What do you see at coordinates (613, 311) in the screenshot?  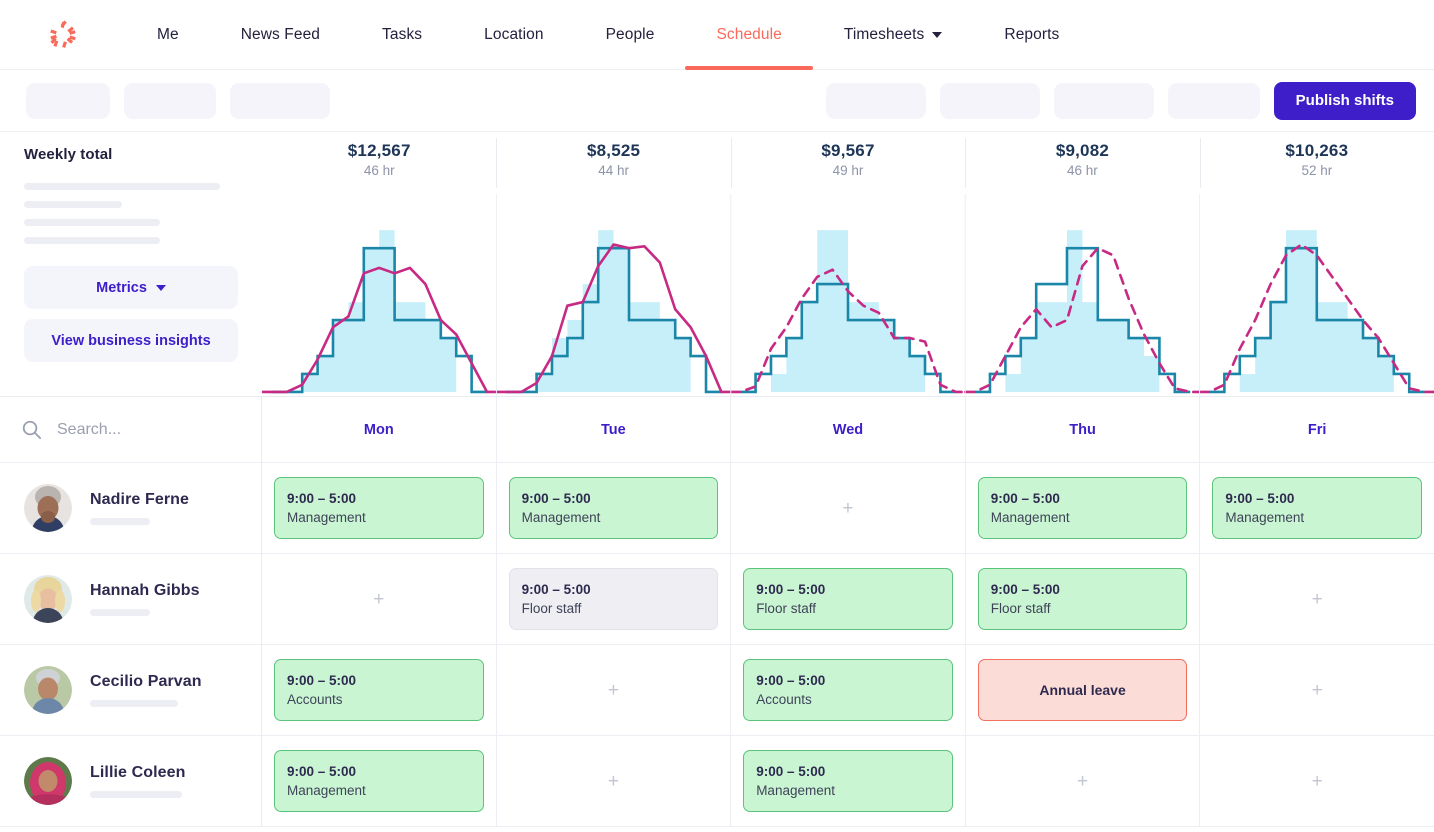 I see `demand-area-tue` at bounding box center [613, 311].